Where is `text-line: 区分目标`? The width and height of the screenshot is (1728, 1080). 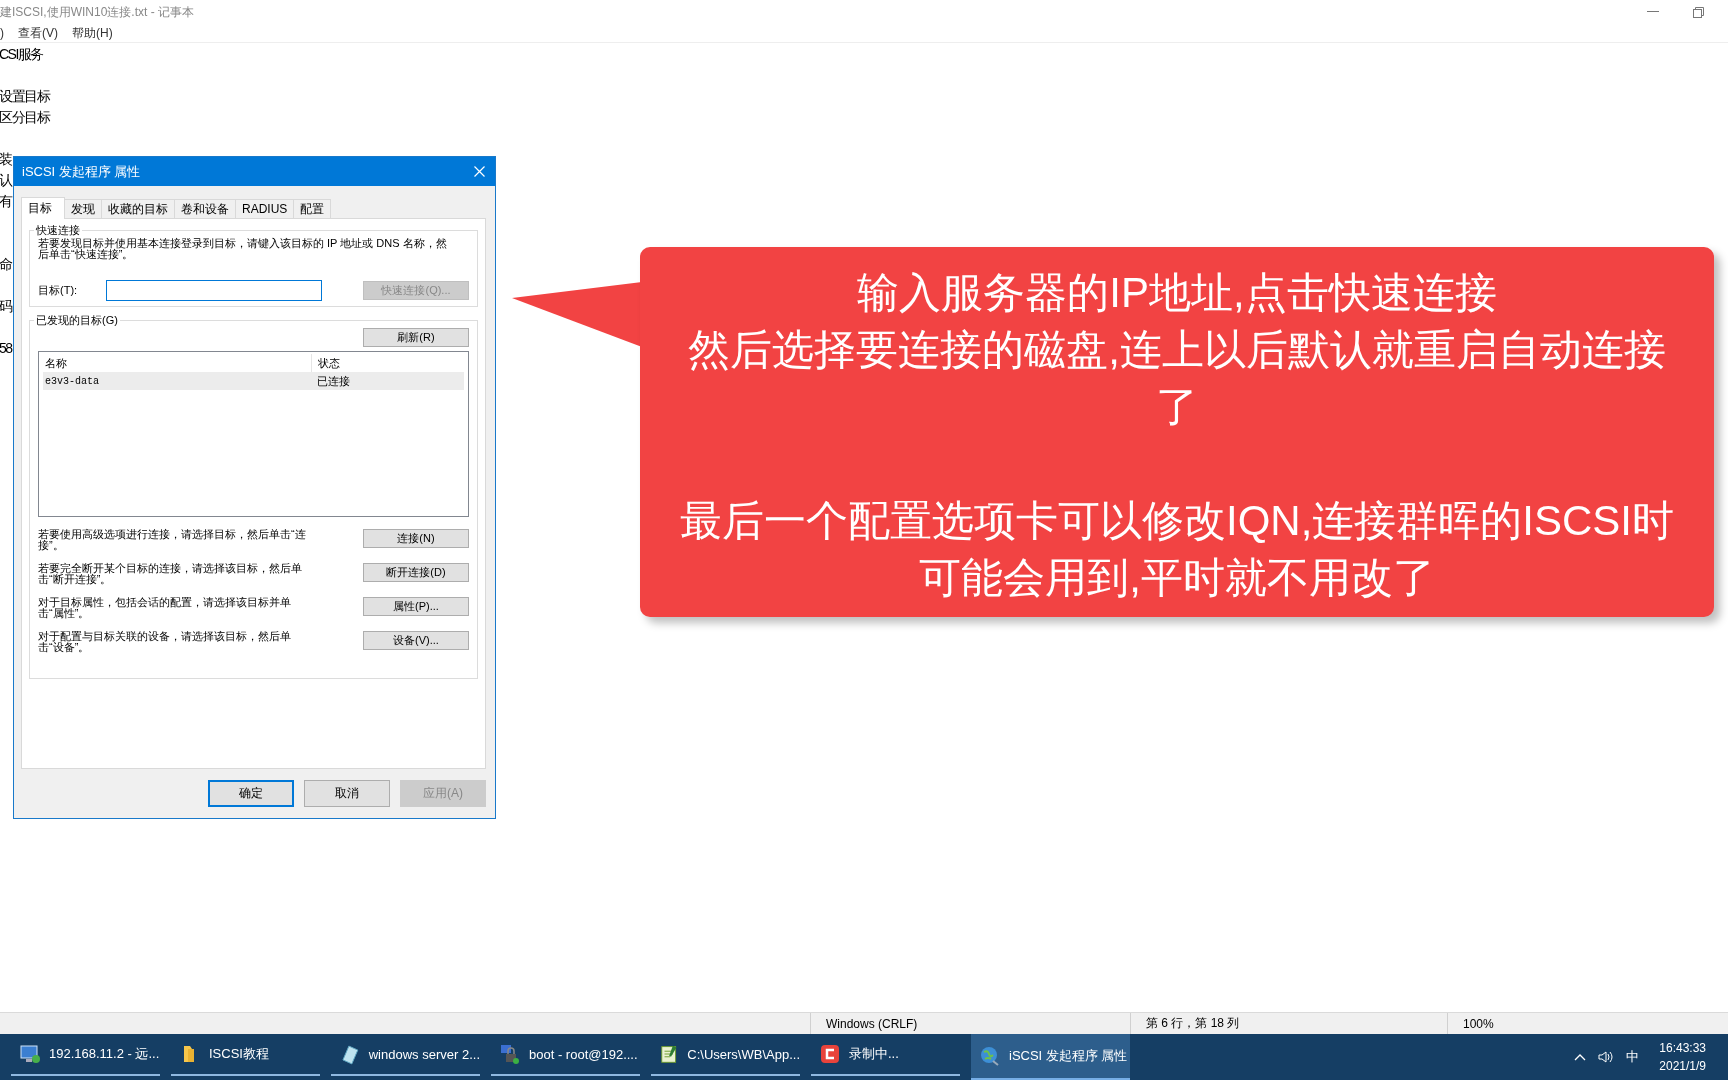 text-line: 区分目标 is located at coordinates (24, 117).